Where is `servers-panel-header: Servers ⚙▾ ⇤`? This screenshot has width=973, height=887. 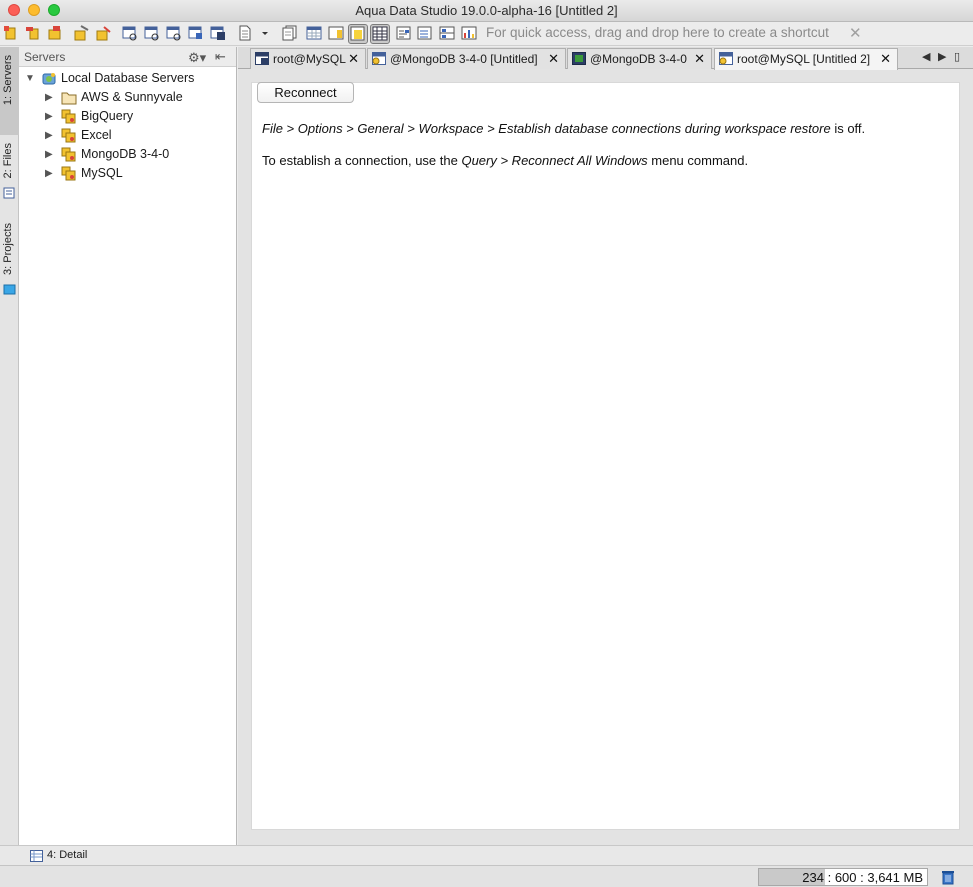
servers-panel-header: Servers ⚙▾ ⇤ is located at coordinates (127, 57).